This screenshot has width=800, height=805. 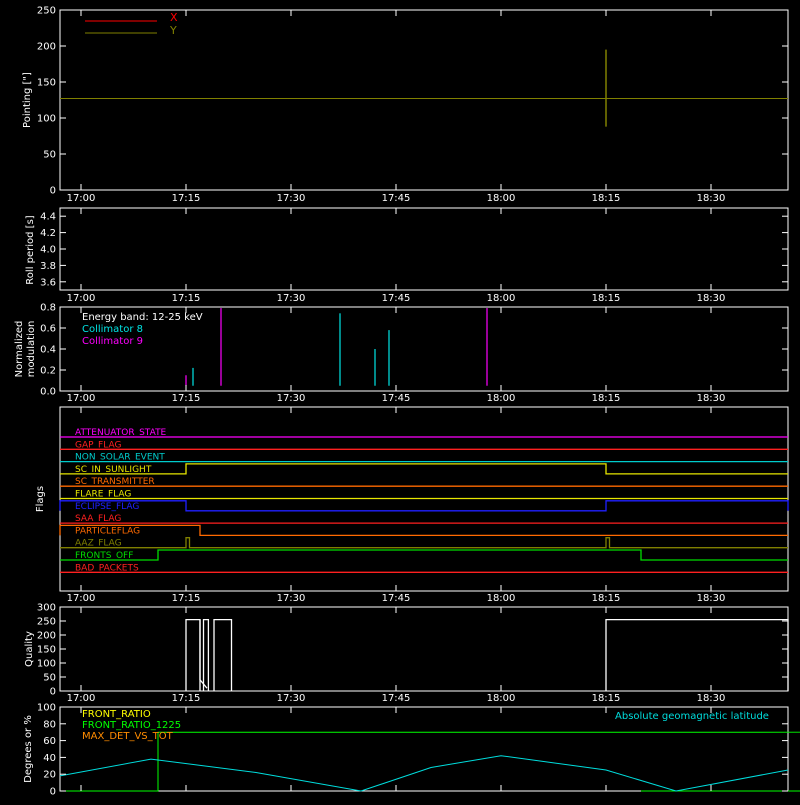 I want to click on y-tick-label: 300, so click(x=46, y=608).